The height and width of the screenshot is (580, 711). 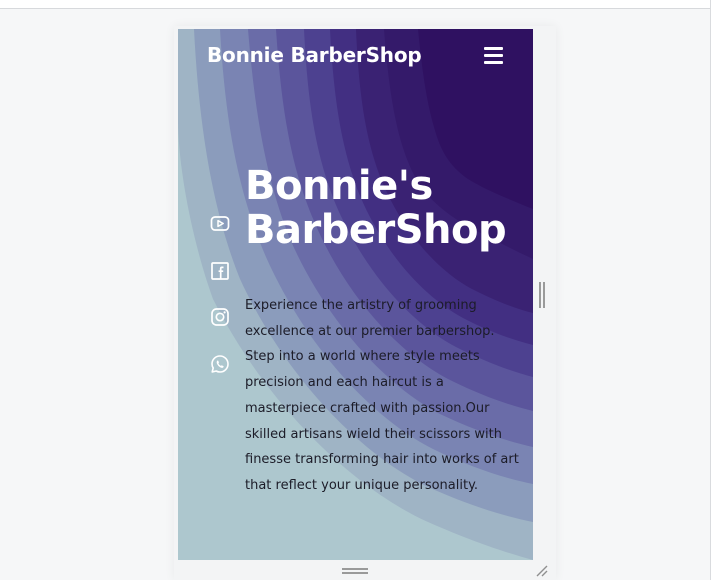 I want to click on brand-logo: Bonnie BarberShop, so click(x=314, y=55).